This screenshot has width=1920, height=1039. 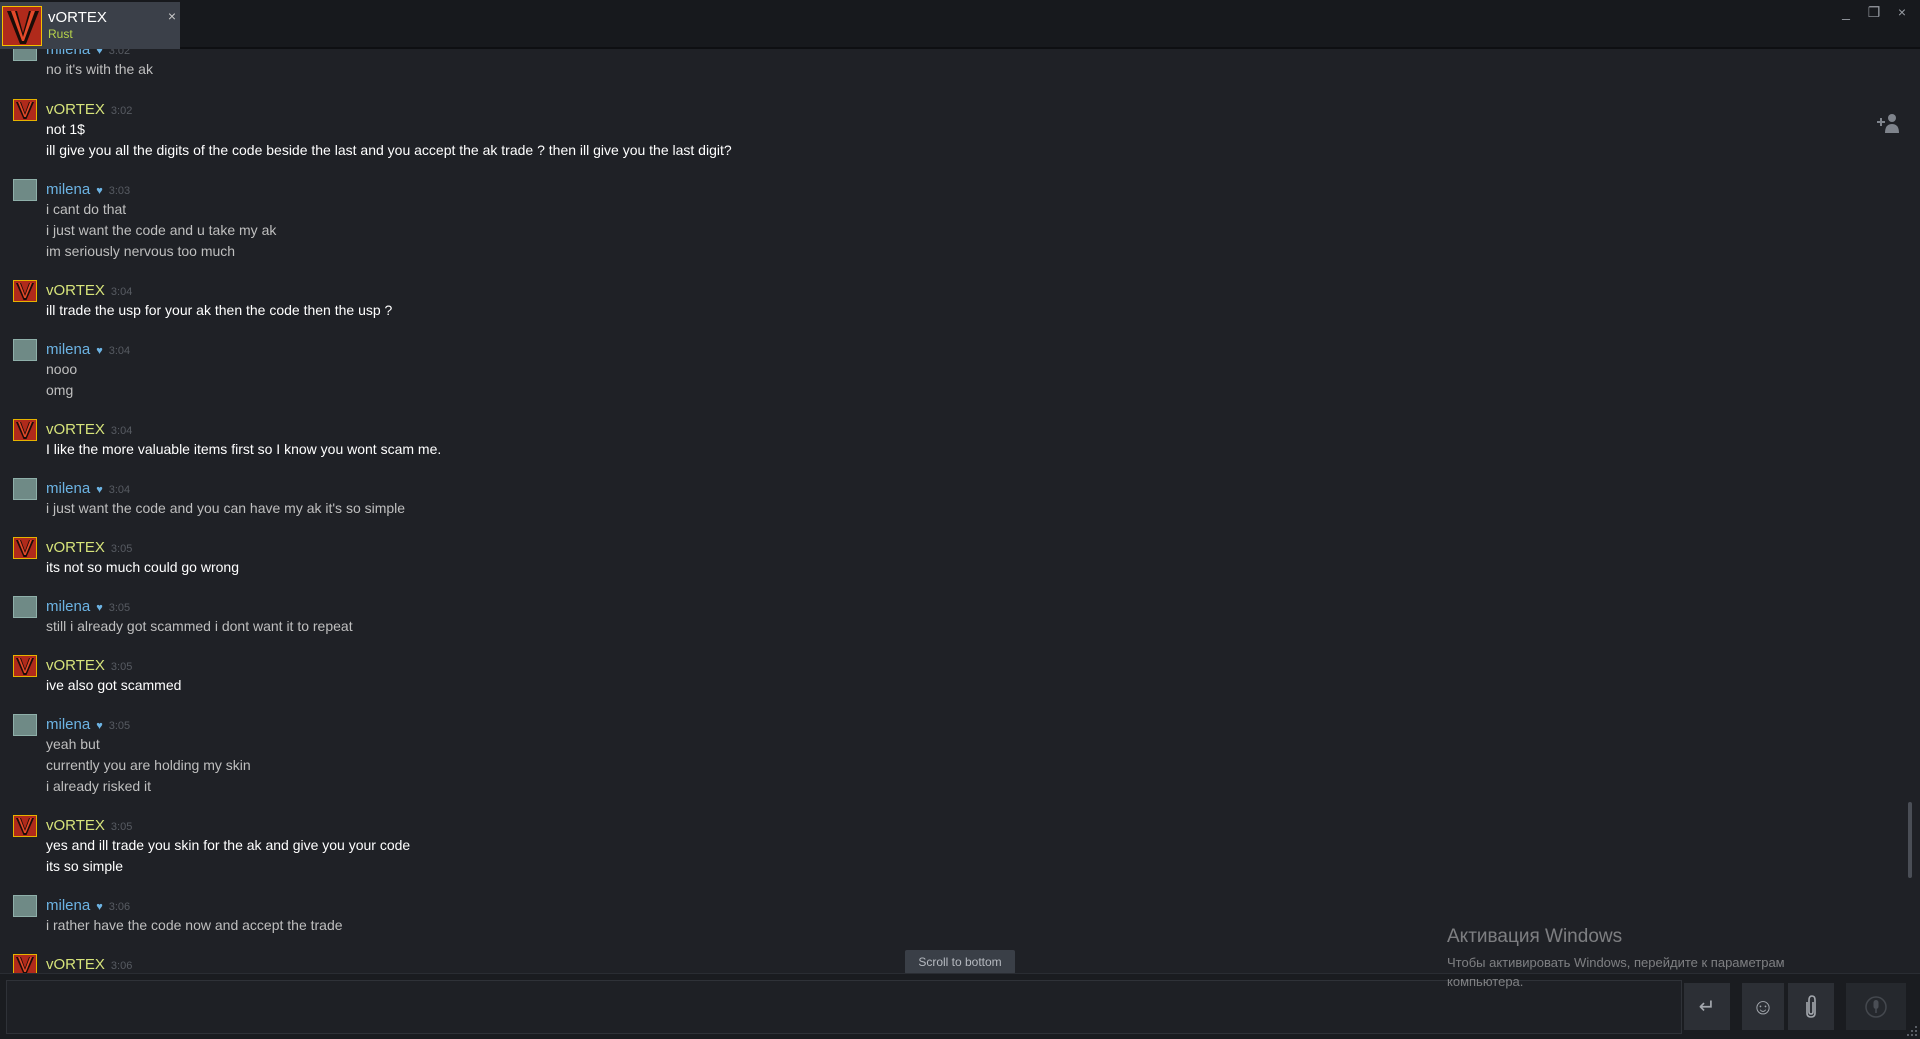 I want to click on paperclip-icon, so click(x=1811, y=1006).